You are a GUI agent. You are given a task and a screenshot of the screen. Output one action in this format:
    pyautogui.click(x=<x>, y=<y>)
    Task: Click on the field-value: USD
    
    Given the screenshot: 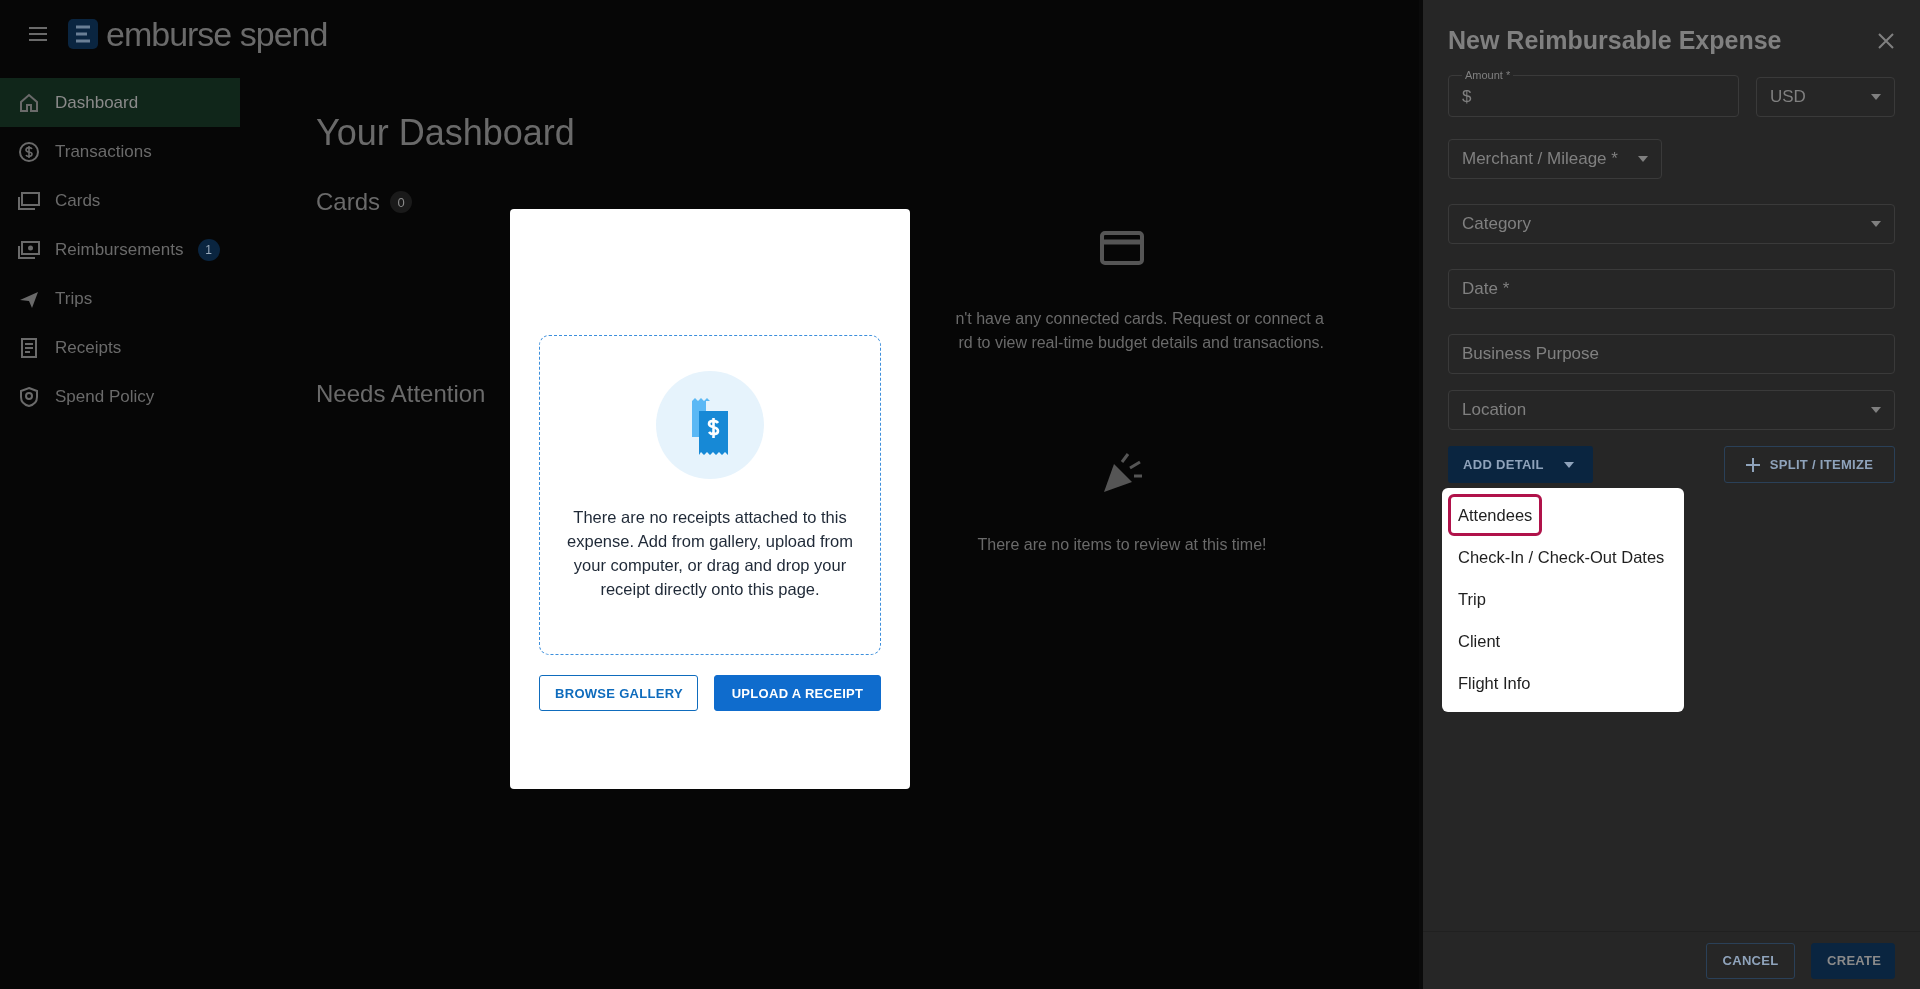 What is the action you would take?
    pyautogui.click(x=1788, y=97)
    